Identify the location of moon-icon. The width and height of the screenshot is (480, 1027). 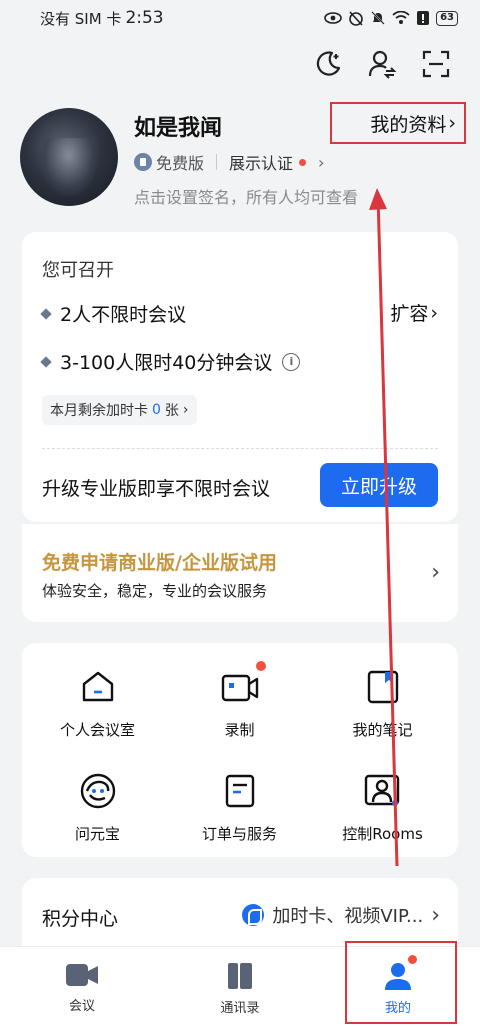
(328, 63).